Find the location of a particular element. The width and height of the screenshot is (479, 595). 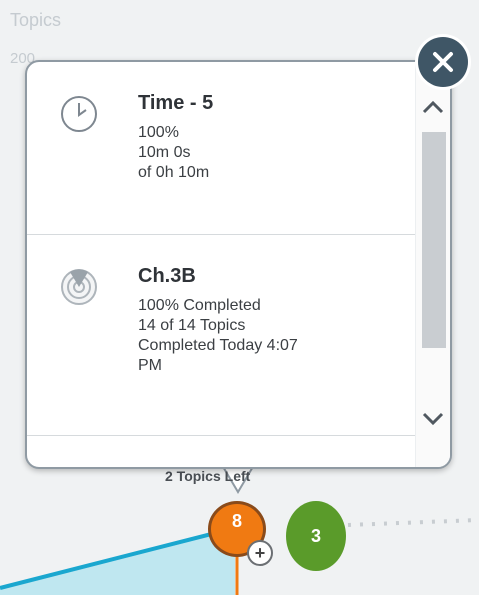

card-line: 14 of 14 Topics is located at coordinates (192, 325).